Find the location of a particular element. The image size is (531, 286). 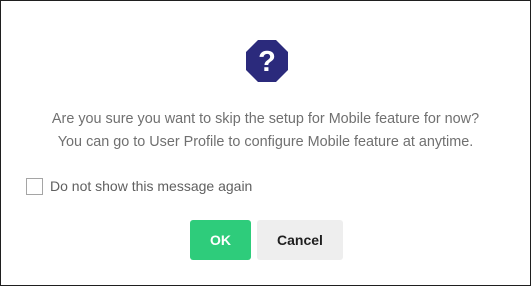

dont-show-again-option: Do not show this message again is located at coordinates (139, 186).